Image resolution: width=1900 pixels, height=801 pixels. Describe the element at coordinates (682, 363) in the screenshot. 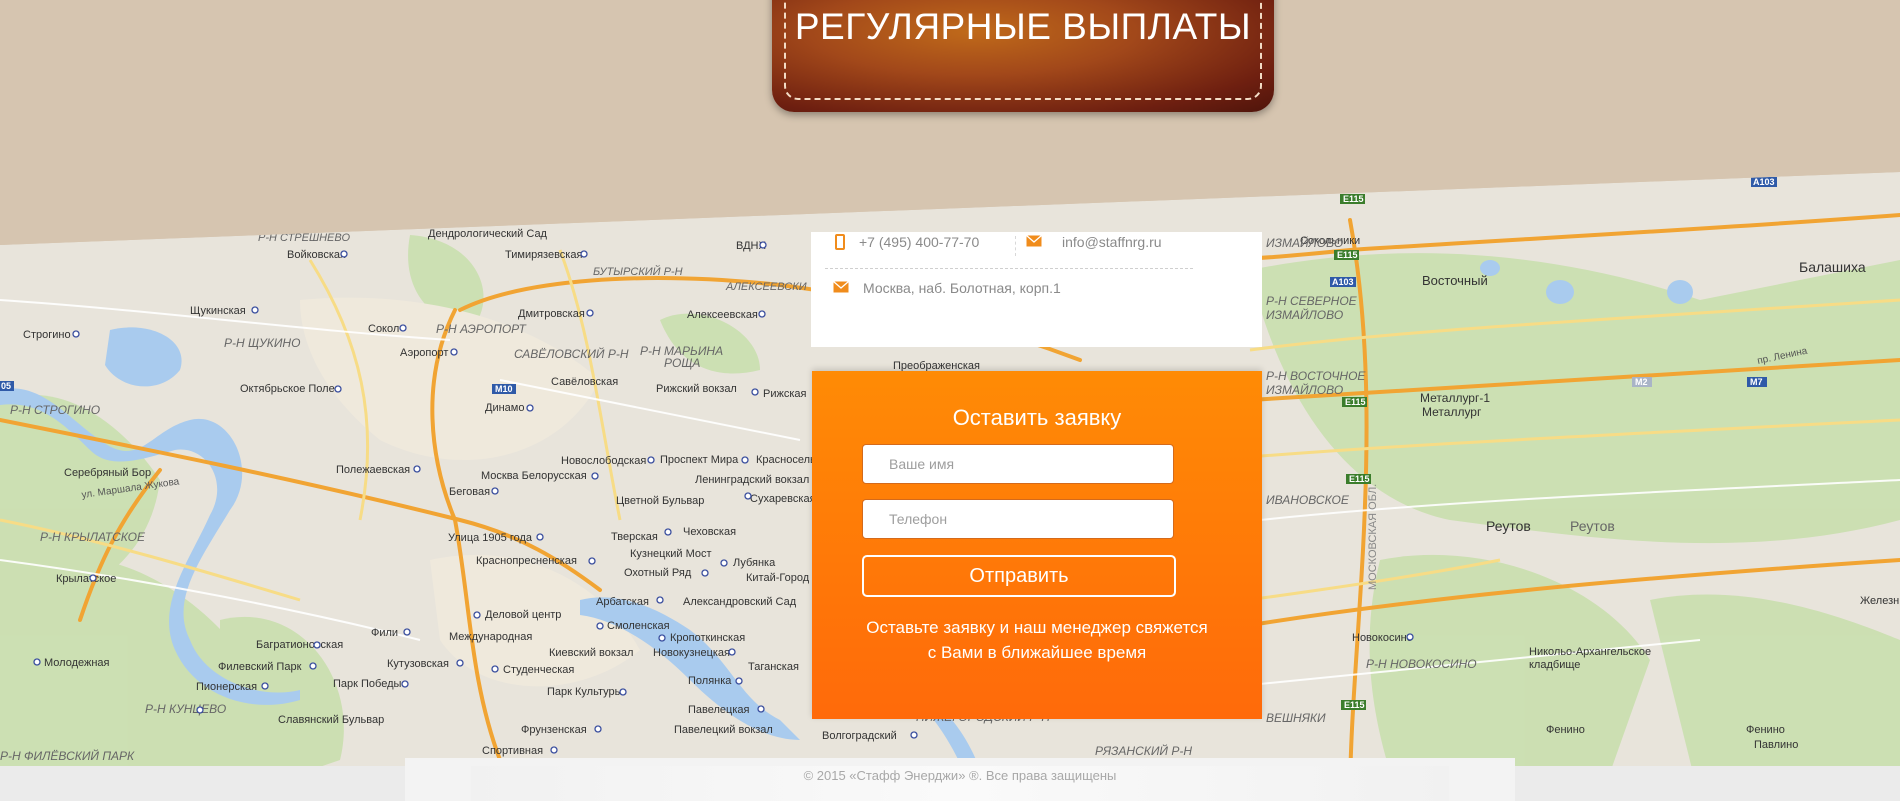

I see `svg-text: РОЩА` at that location.